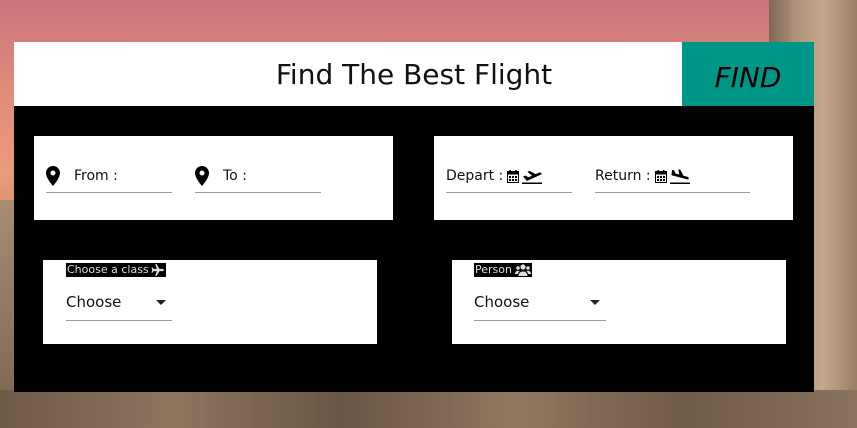 Image resolution: width=857 pixels, height=428 pixels. I want to click on depart-field: Depart :, so click(509, 176).